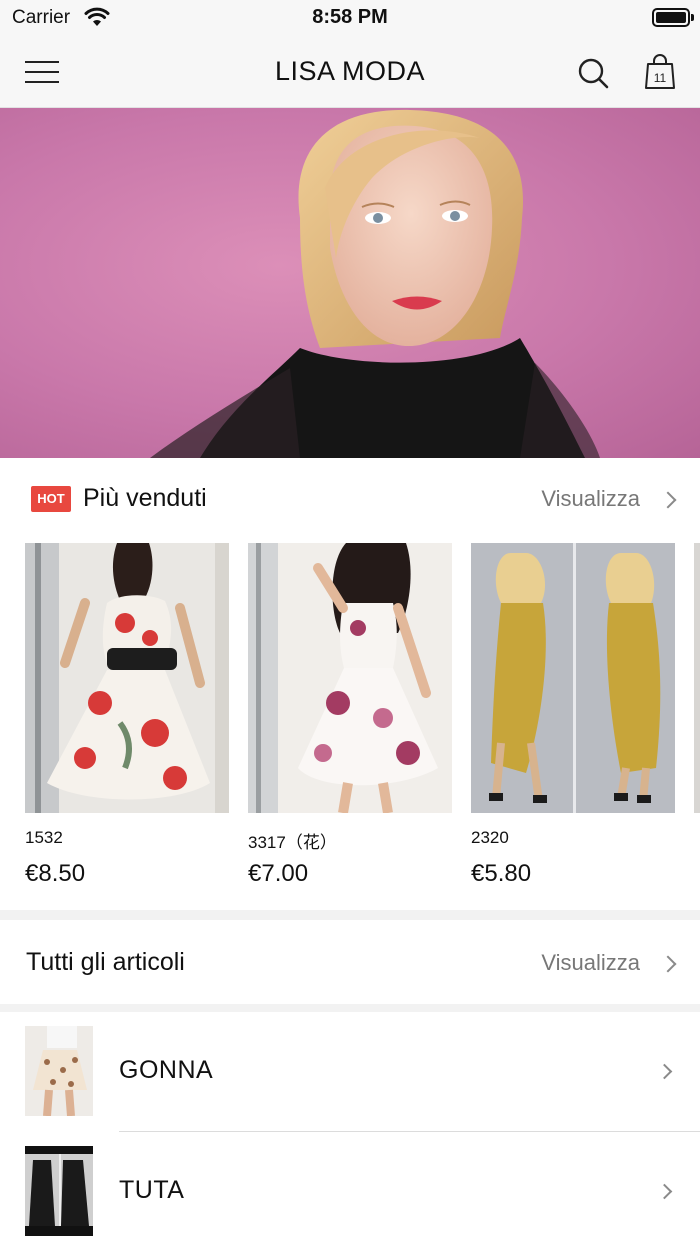  I want to click on status-bar: Carrier 8:58 PM, so click(350, 18).